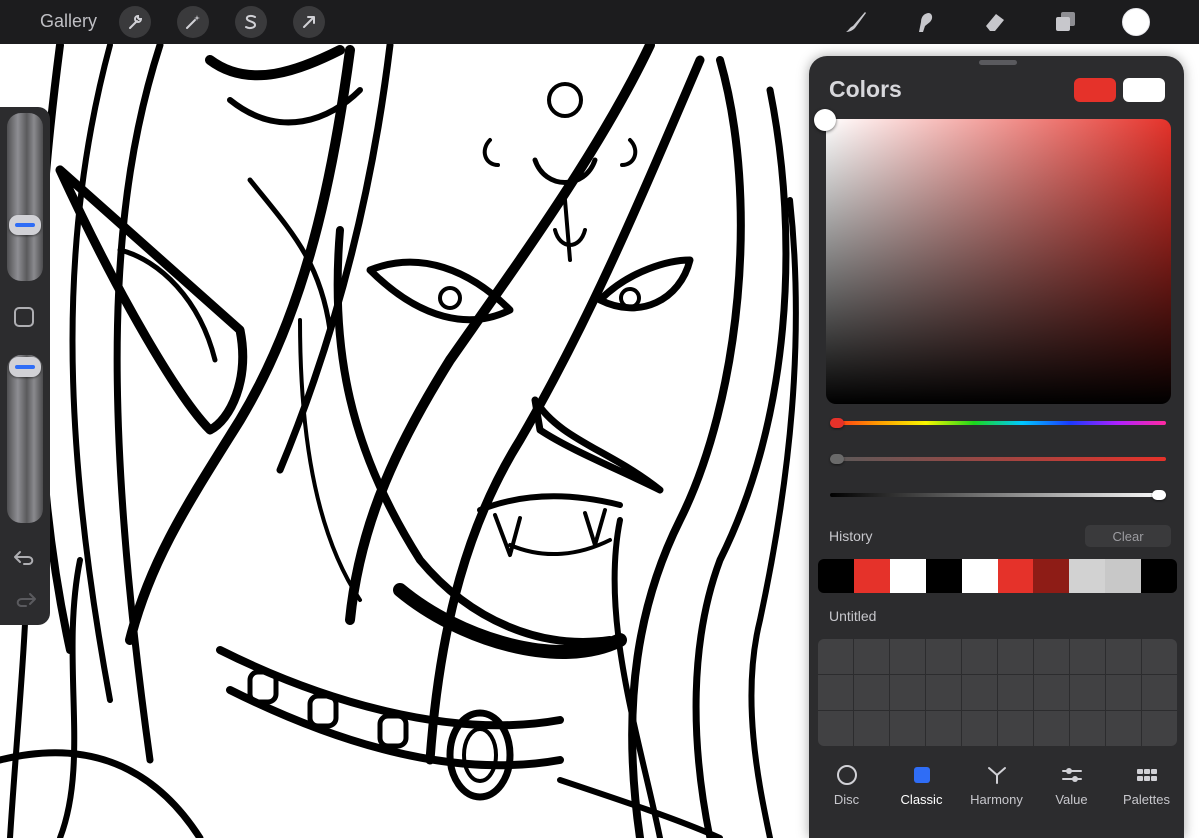  I want to click on wrench-icon, so click(136, 21).